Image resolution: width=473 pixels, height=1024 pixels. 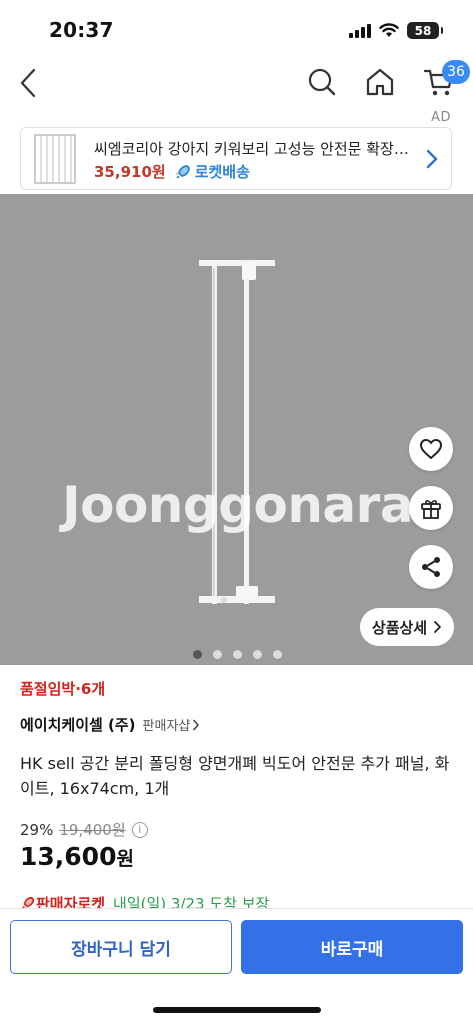 What do you see at coordinates (322, 82) in the screenshot?
I see `search-icon` at bounding box center [322, 82].